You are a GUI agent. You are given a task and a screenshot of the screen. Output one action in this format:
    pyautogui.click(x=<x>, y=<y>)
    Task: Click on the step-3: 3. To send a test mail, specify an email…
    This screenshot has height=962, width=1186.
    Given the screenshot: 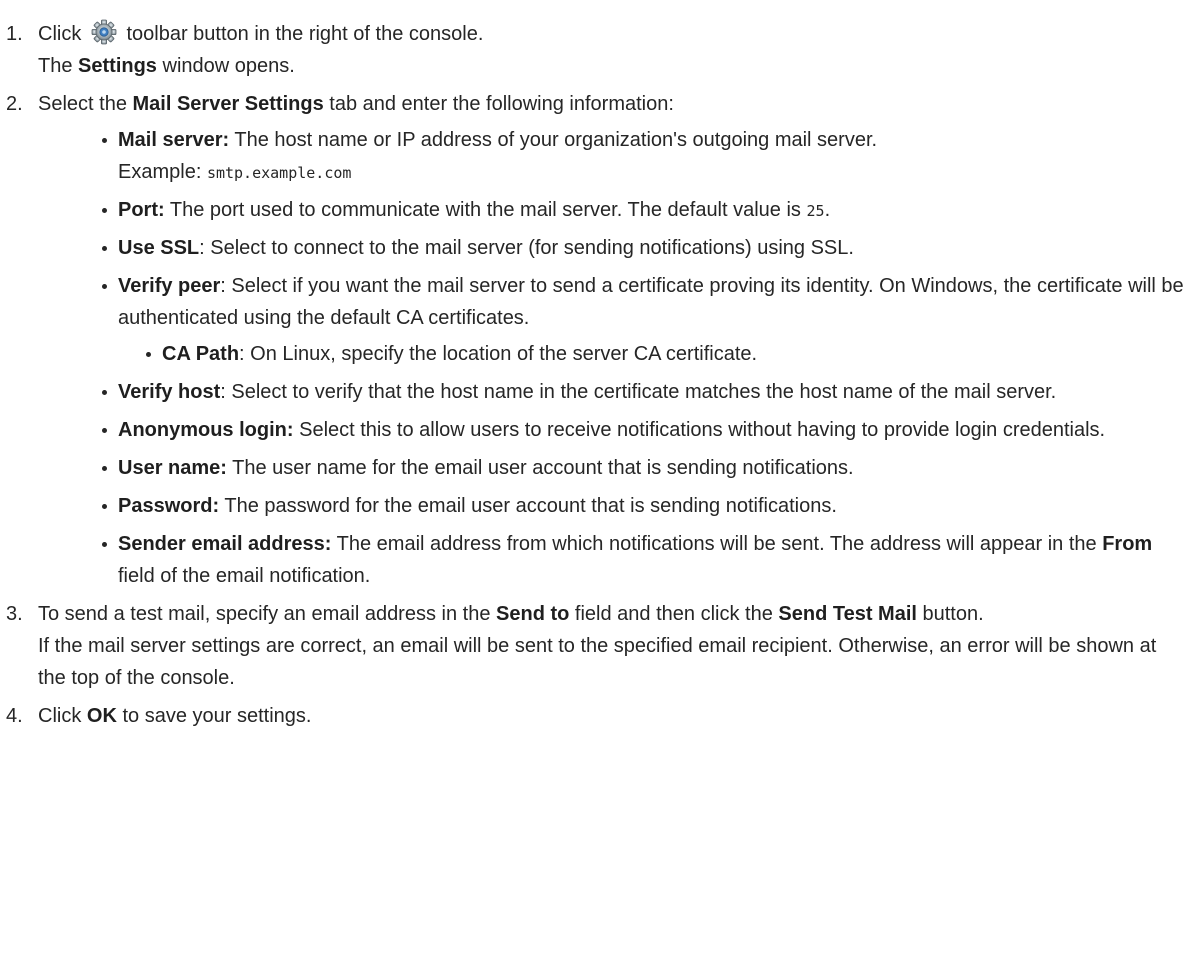 What is the action you would take?
    pyautogui.click(x=593, y=646)
    